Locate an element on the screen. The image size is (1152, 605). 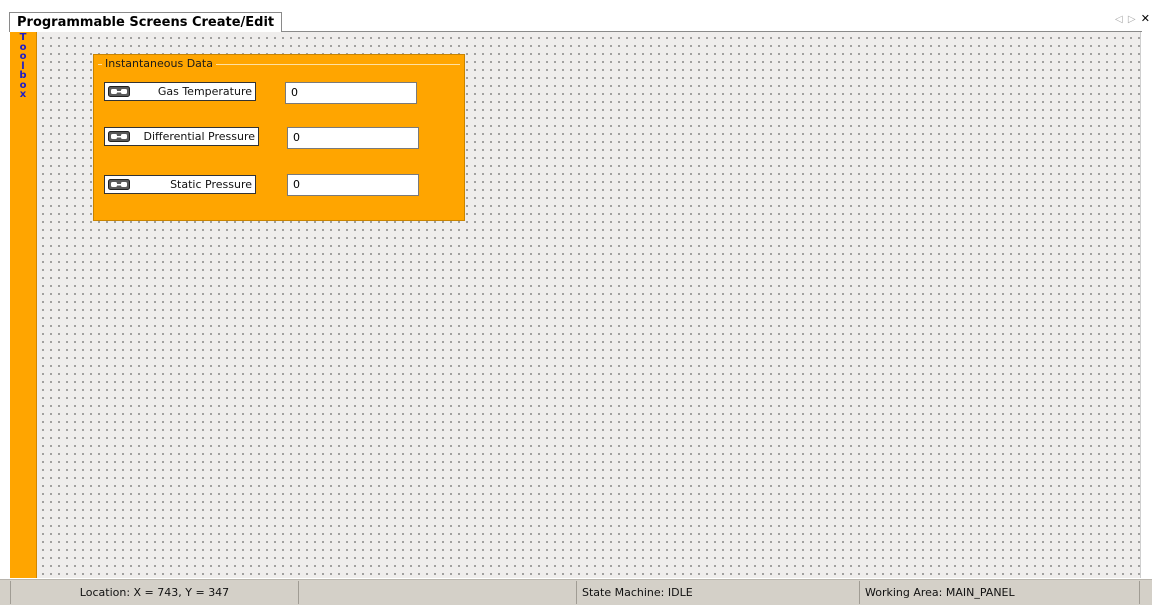
differential-pressure-input: 0 is located at coordinates (353, 138).